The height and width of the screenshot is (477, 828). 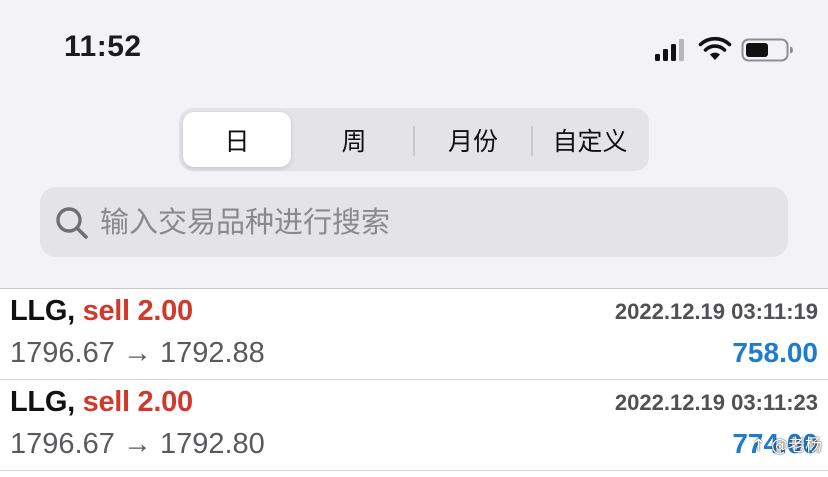 I want to click on tab-day: 日, so click(x=237, y=139).